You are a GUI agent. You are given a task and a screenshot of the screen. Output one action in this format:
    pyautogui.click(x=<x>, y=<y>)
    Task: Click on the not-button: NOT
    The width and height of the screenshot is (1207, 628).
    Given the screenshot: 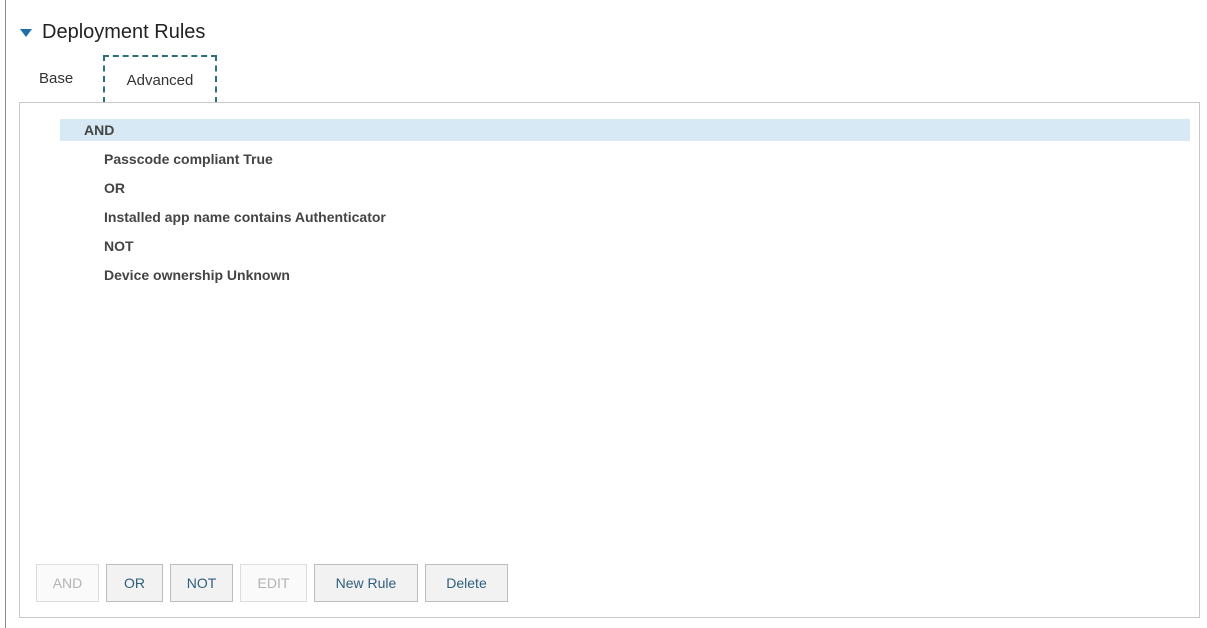 What is the action you would take?
    pyautogui.click(x=201, y=583)
    